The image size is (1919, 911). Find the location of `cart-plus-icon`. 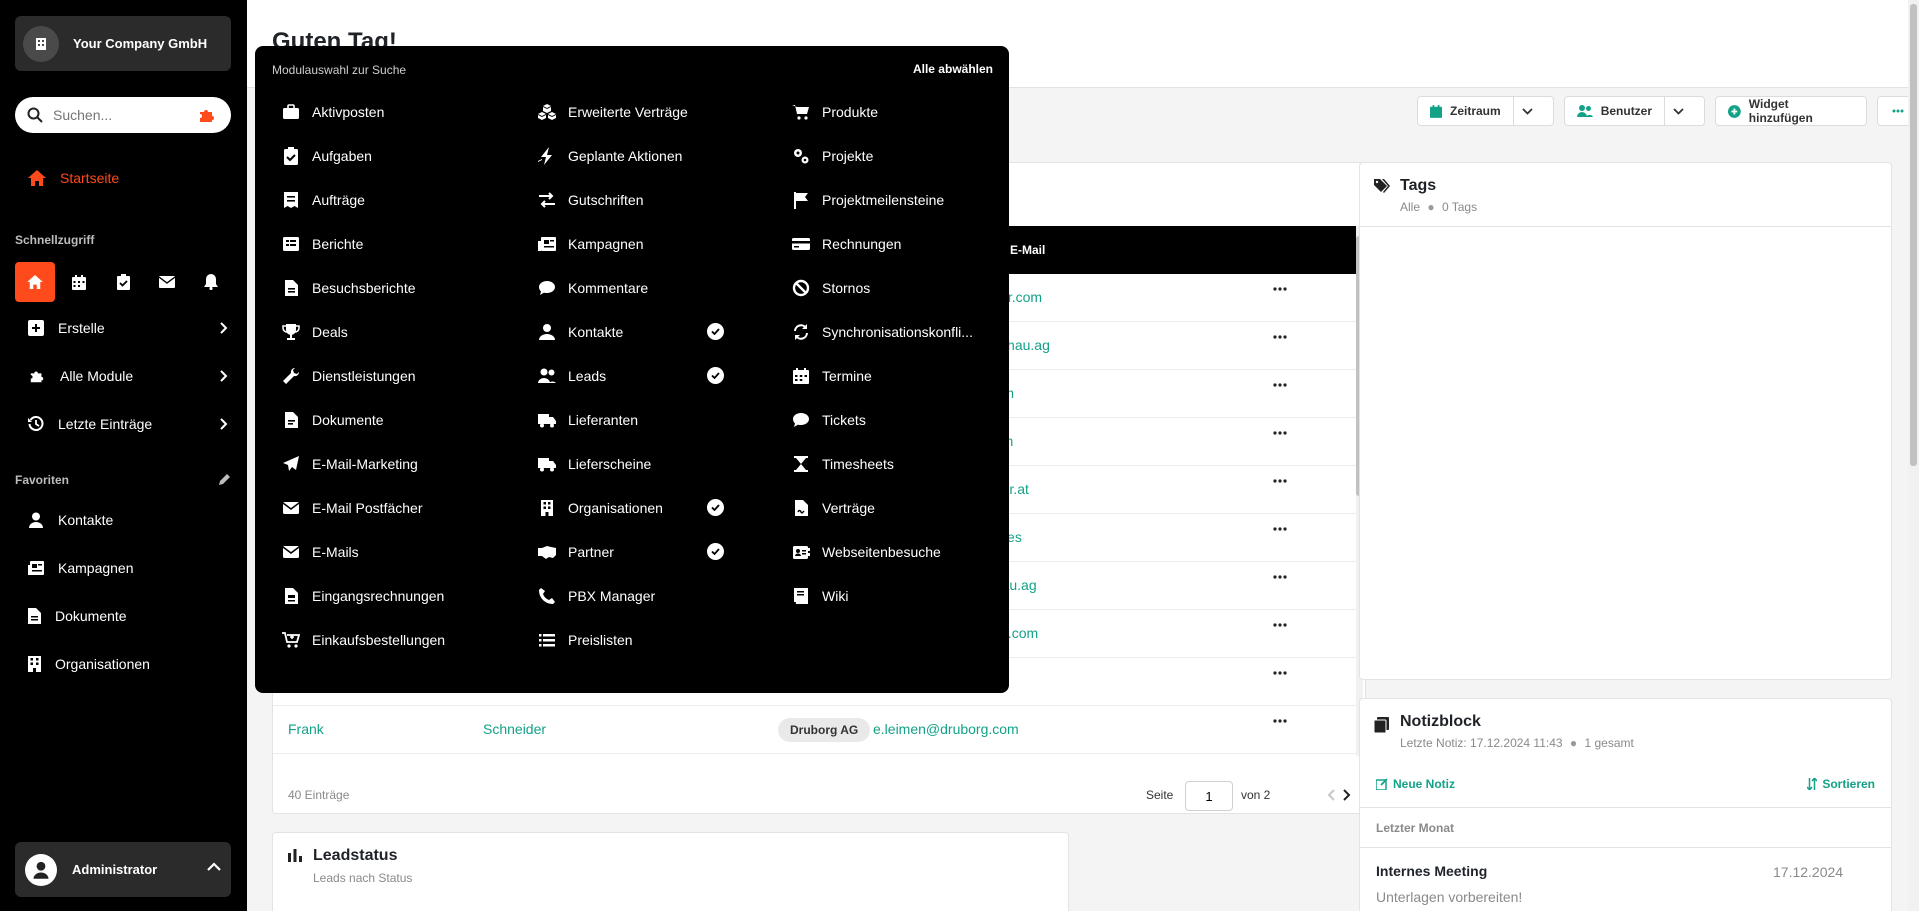

cart-plus-icon is located at coordinates (291, 640).